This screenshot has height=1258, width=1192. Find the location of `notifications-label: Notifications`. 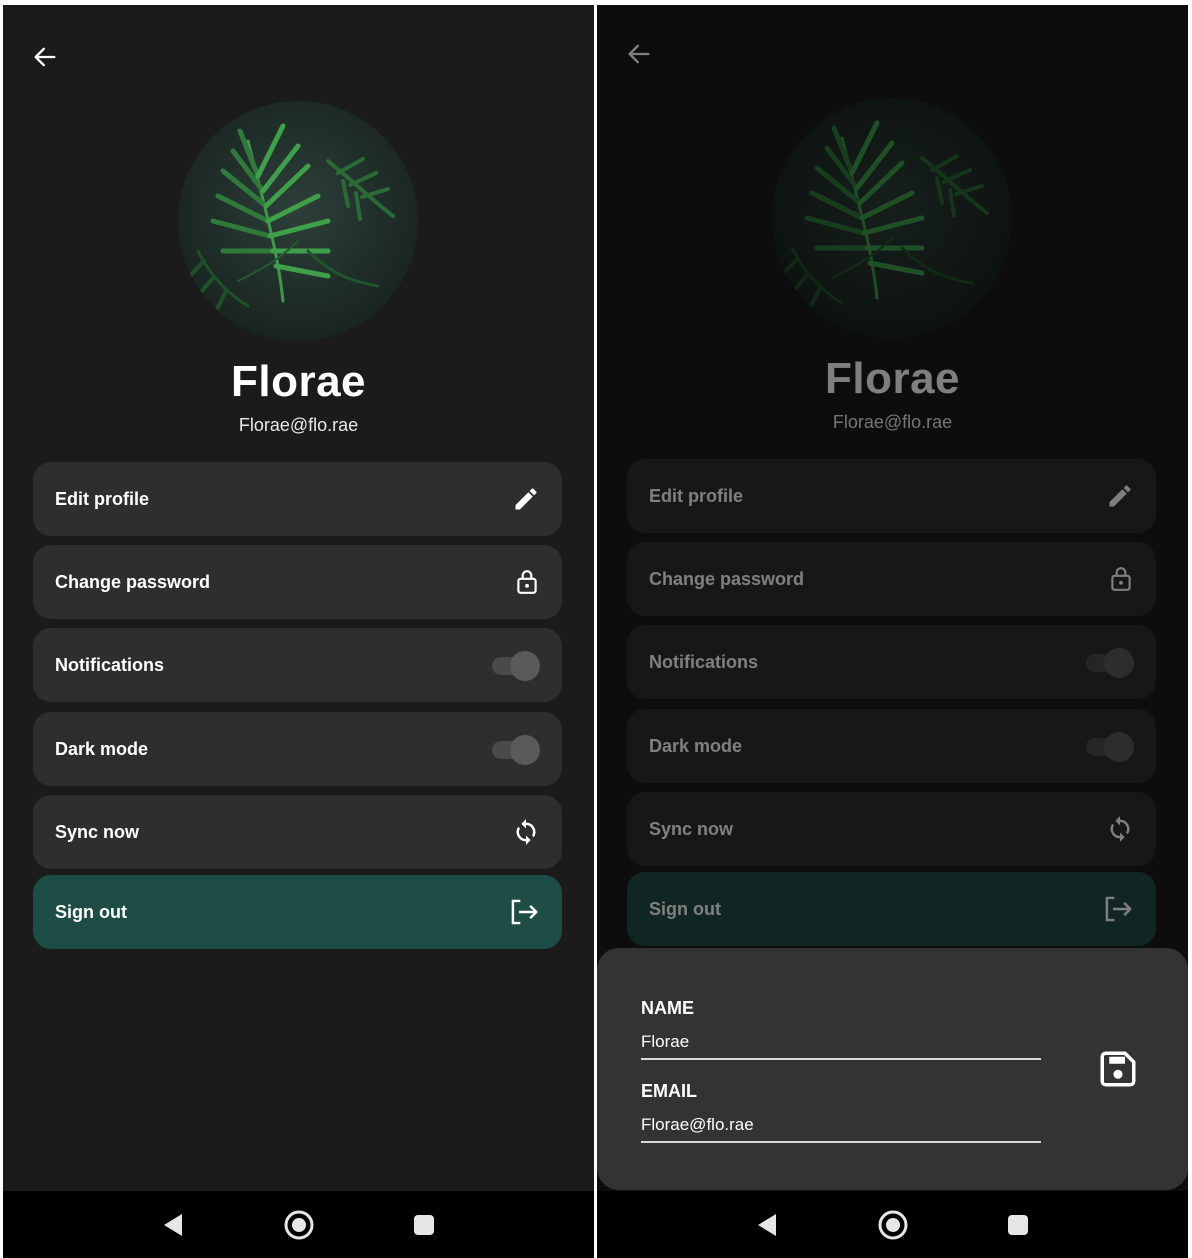

notifications-label: Notifications is located at coordinates (110, 664).